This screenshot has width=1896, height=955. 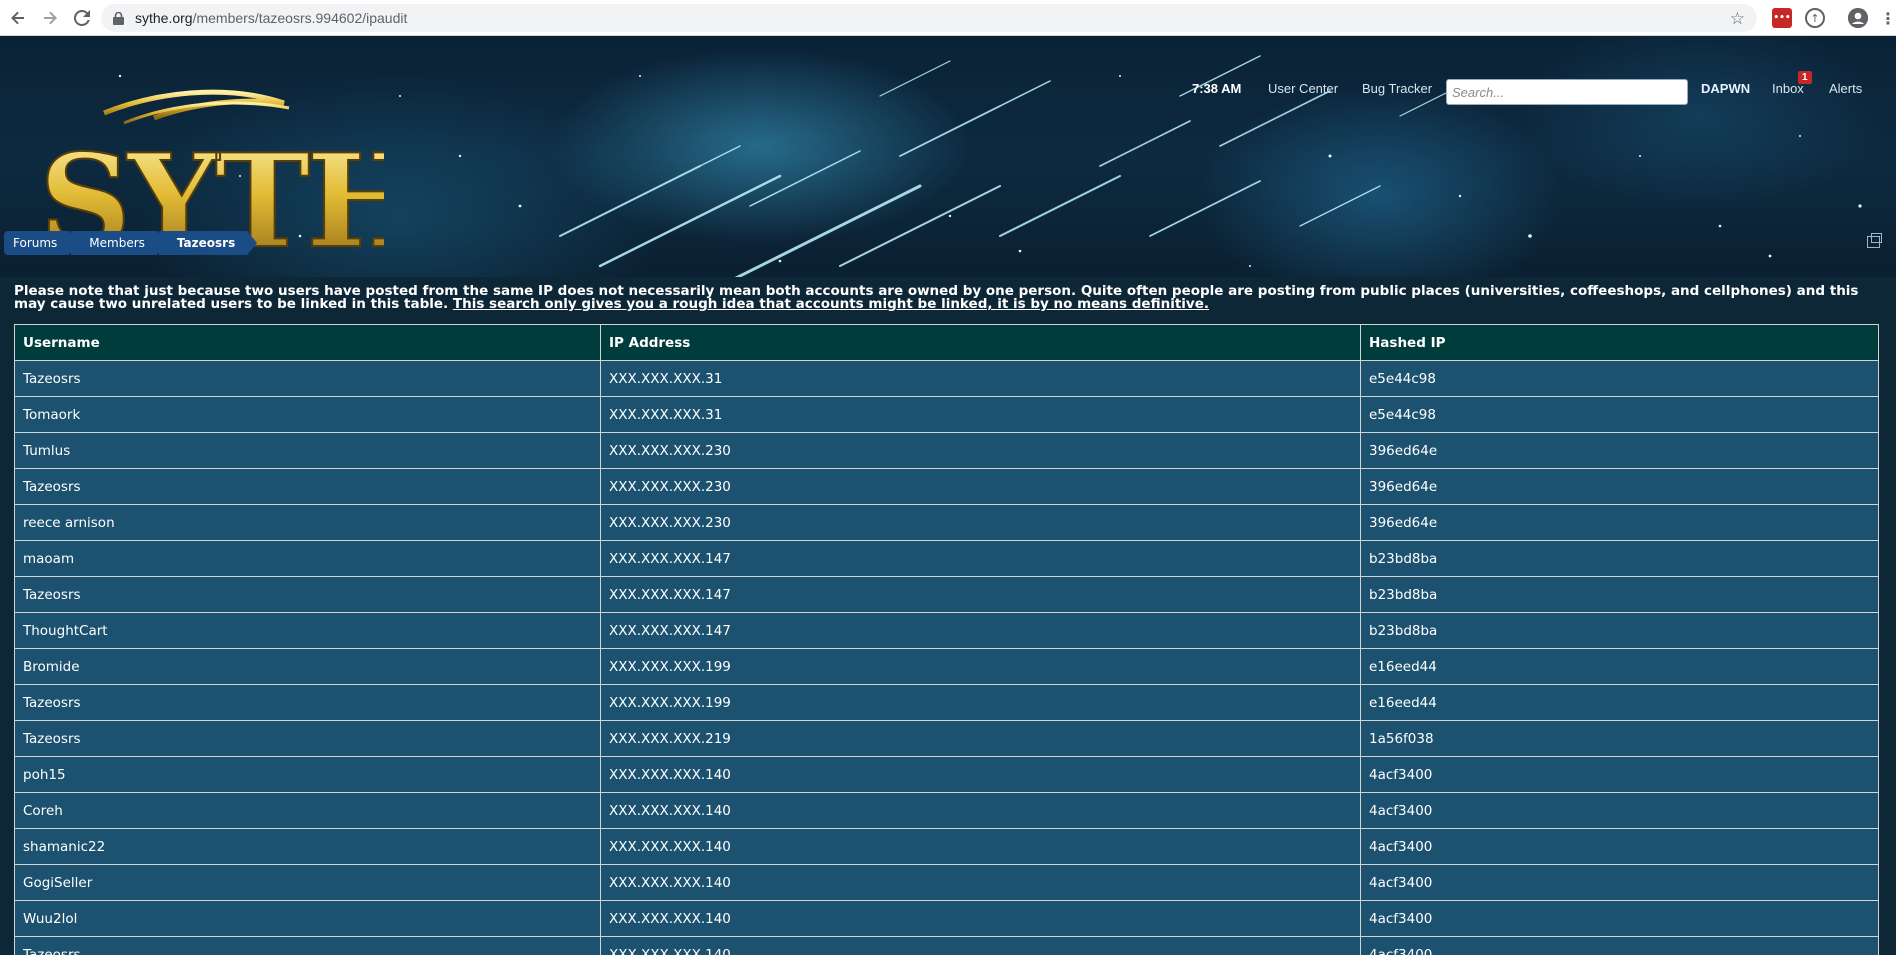 I want to click on table-row: Bromide XXX.XXX.XXX.199 e16eed44, so click(x=946, y=666).